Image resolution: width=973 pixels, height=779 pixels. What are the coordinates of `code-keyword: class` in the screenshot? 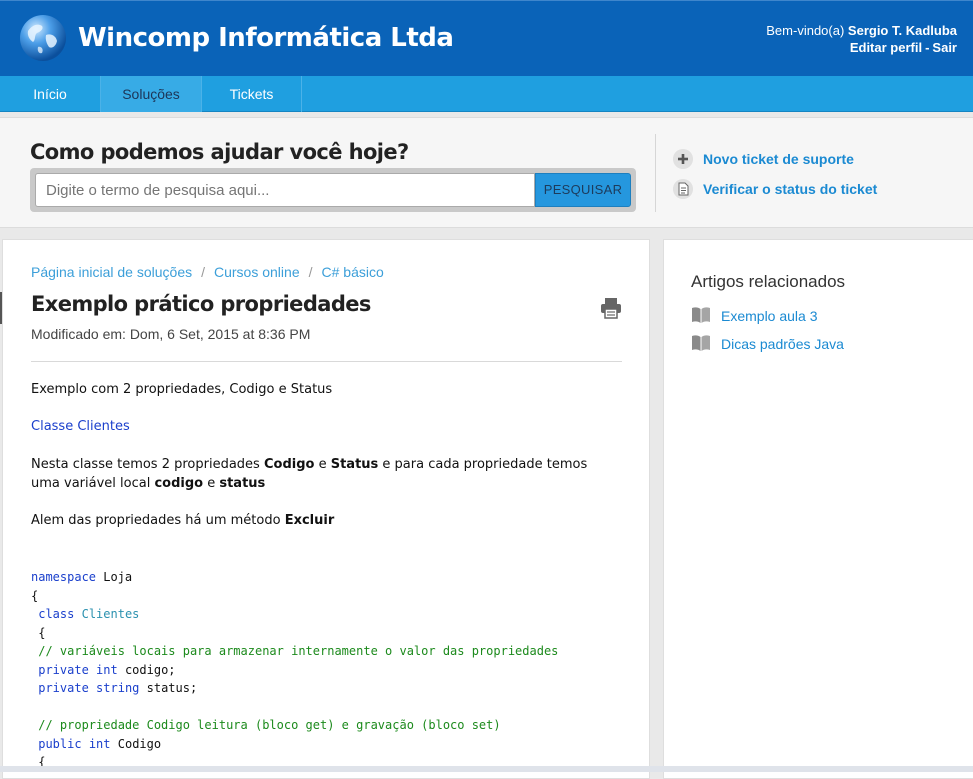 It's located at (56, 614).